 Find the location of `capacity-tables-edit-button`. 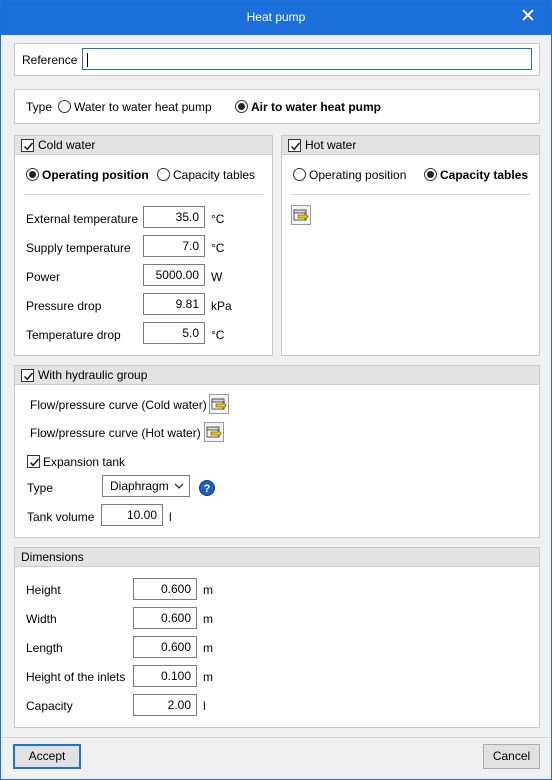

capacity-tables-edit-button is located at coordinates (301, 215).